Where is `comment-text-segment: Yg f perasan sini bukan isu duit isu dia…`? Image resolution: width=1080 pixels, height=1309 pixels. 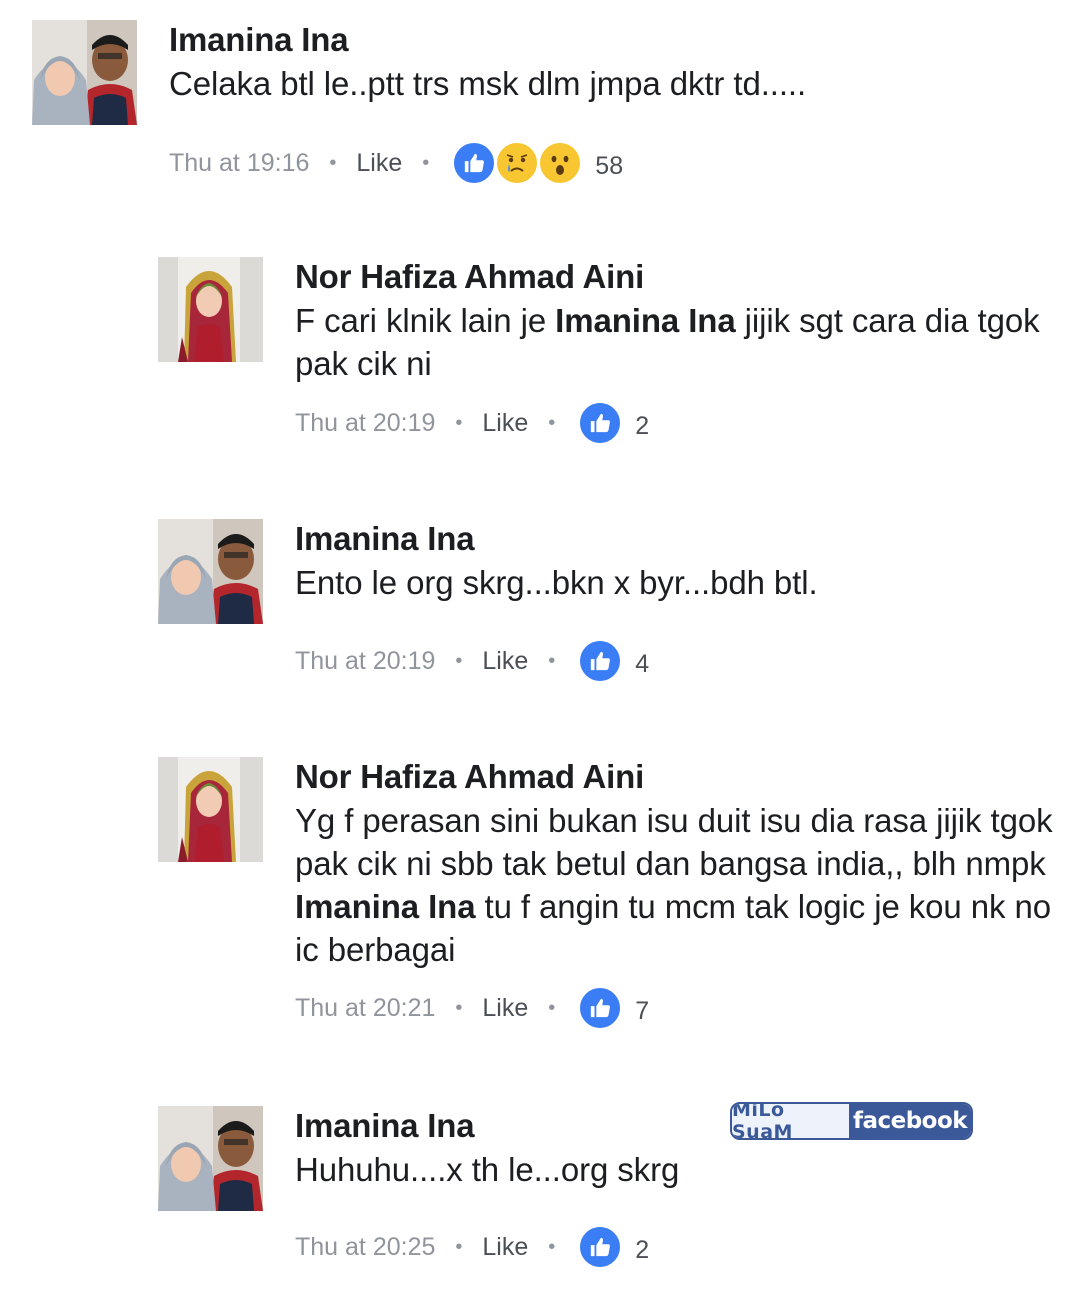
comment-text-segment: Yg f perasan sini bukan isu duit isu dia… is located at coordinates (674, 842).